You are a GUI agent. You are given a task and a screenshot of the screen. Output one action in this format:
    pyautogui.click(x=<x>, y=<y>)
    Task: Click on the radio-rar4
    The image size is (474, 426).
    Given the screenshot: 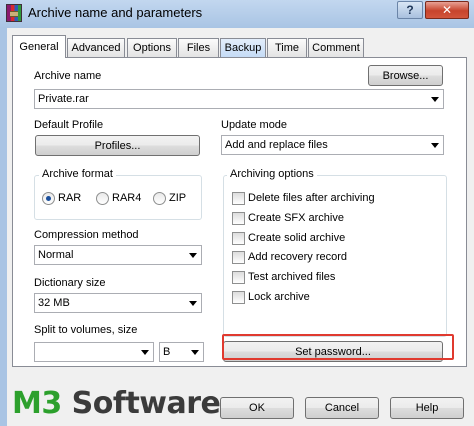 What is the action you would take?
    pyautogui.click(x=102, y=198)
    